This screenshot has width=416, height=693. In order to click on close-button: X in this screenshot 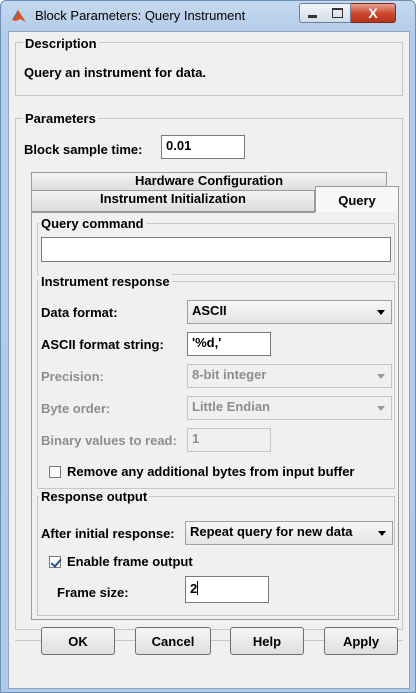, I will do `click(373, 13)`.